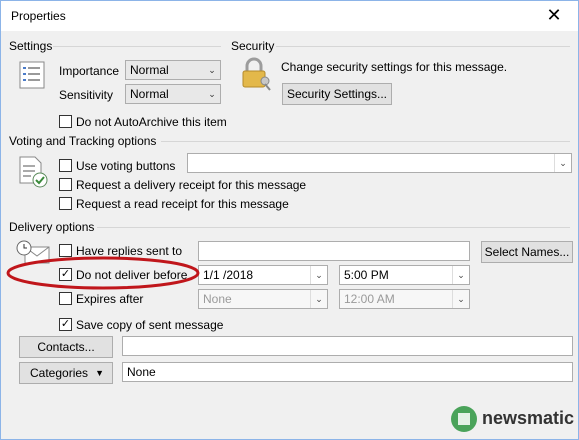  I want to click on dialog-title: Properties, so click(38, 16).